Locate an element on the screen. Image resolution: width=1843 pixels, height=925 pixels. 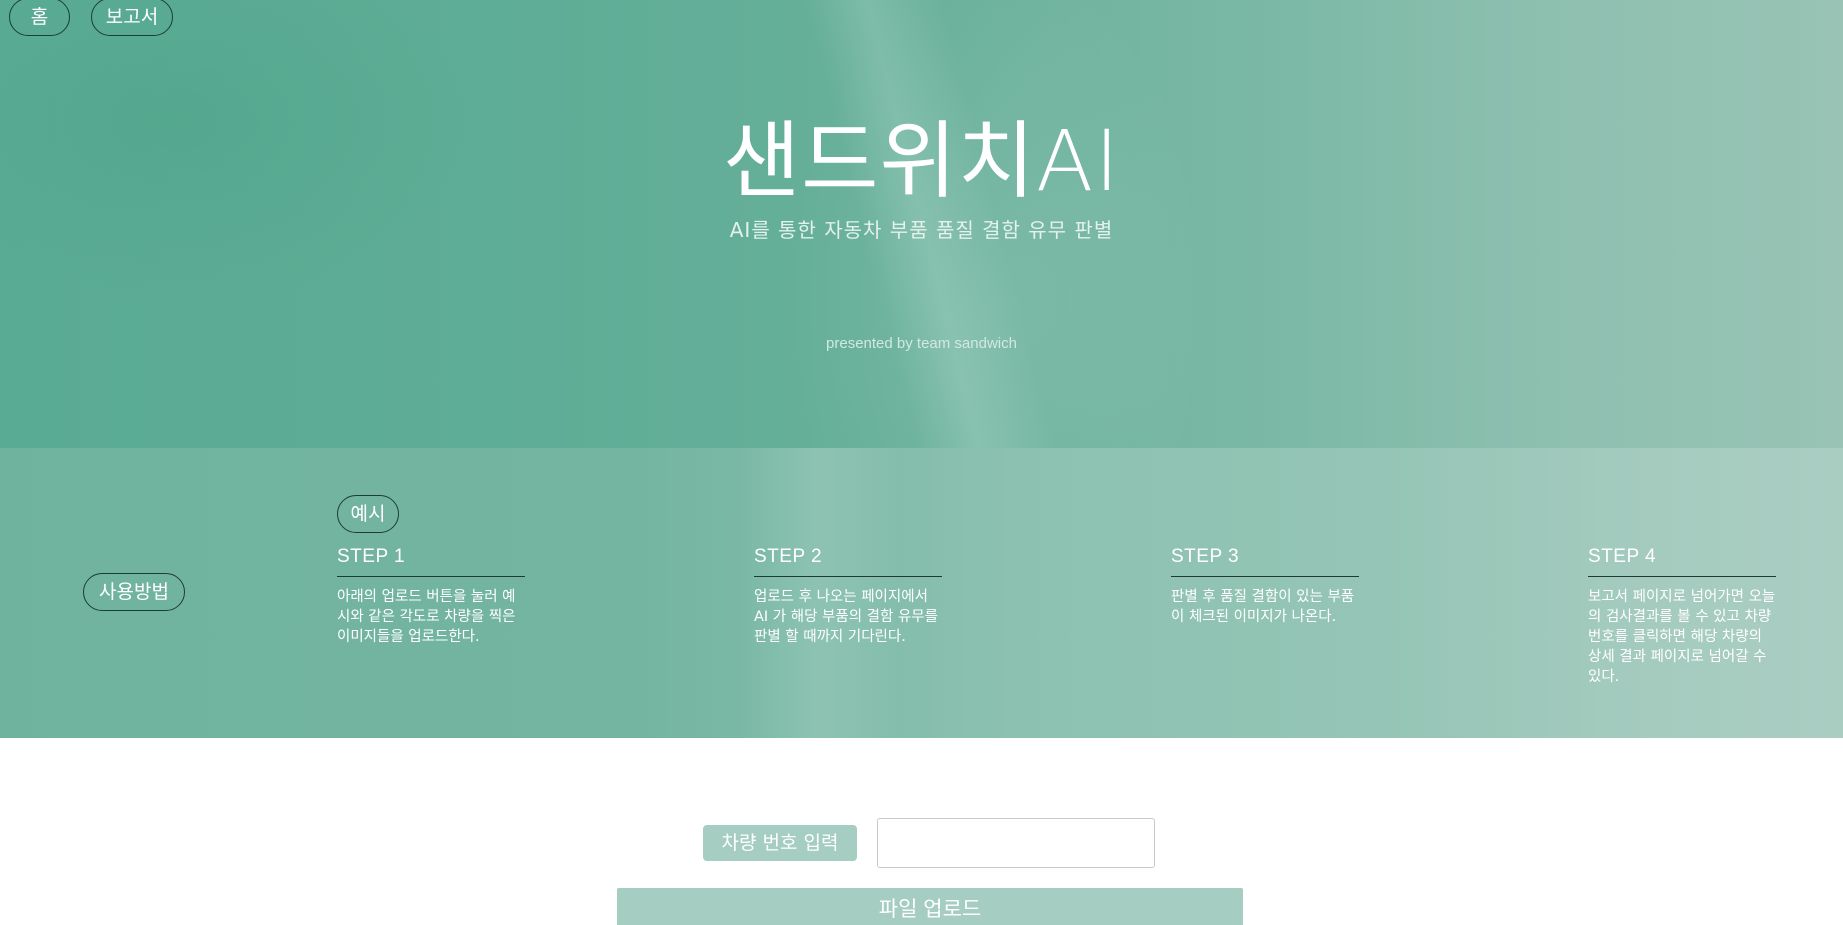
step-title: STEP 4 is located at coordinates (1682, 561).